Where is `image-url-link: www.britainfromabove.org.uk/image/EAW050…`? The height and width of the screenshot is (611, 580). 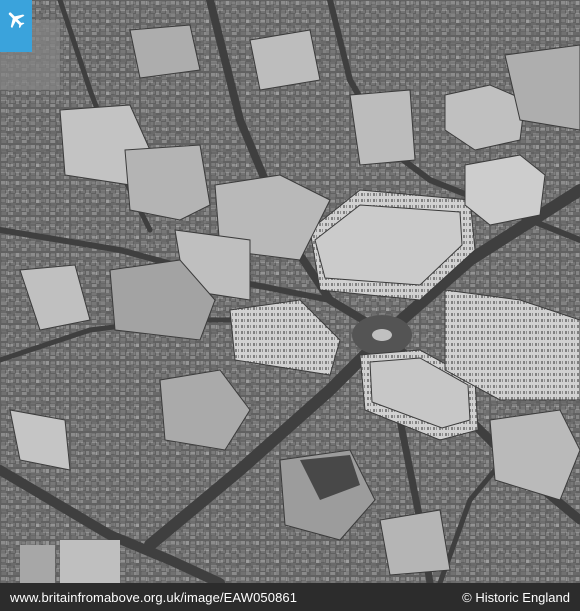
image-url-link: www.britainfromabove.org.uk/image/EAW050… is located at coordinates (153, 597).